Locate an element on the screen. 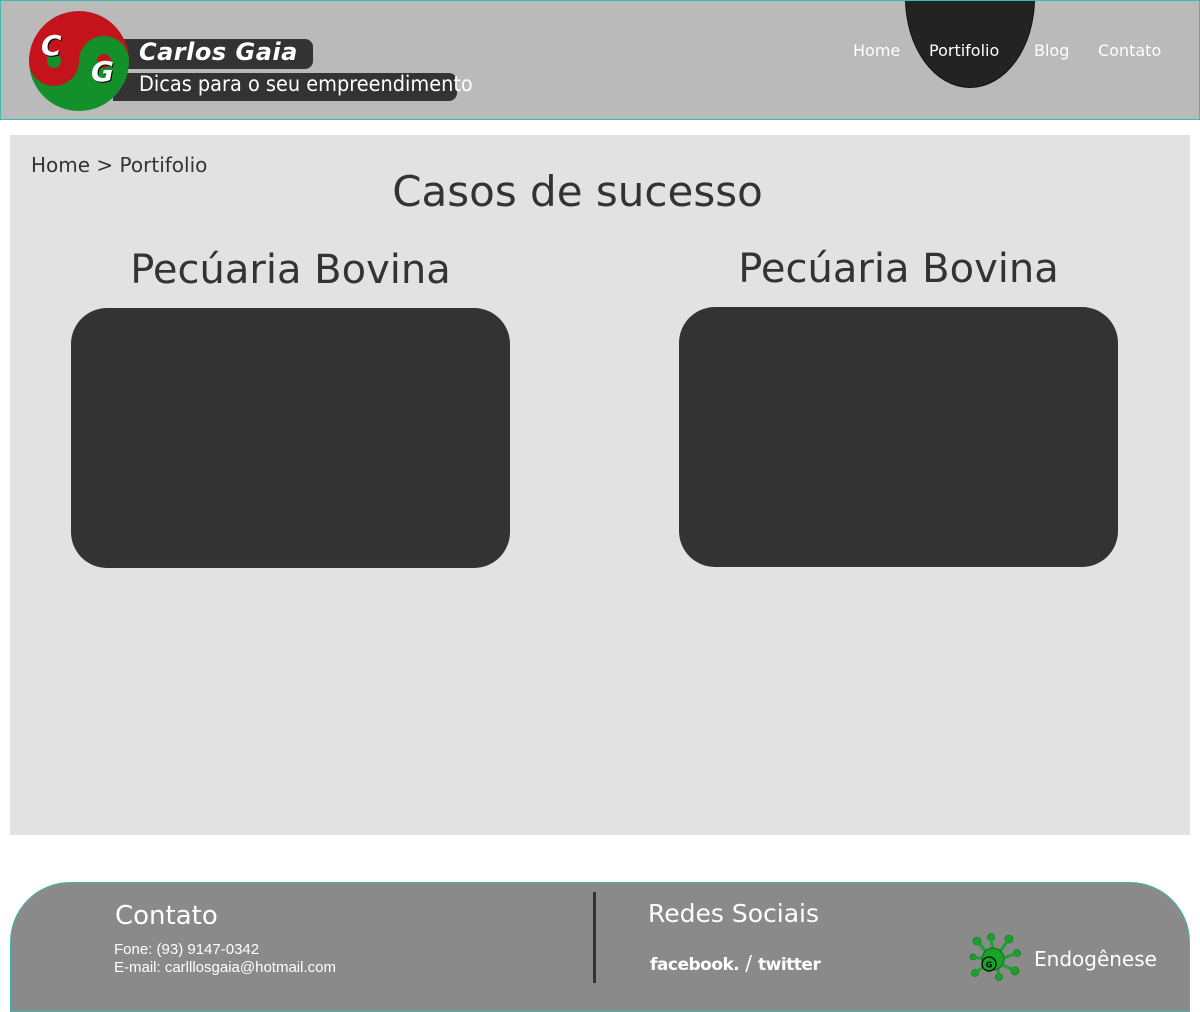 The width and height of the screenshot is (1200, 1012). nav-item-portifolio: Portifolio is located at coordinates (964, 50).